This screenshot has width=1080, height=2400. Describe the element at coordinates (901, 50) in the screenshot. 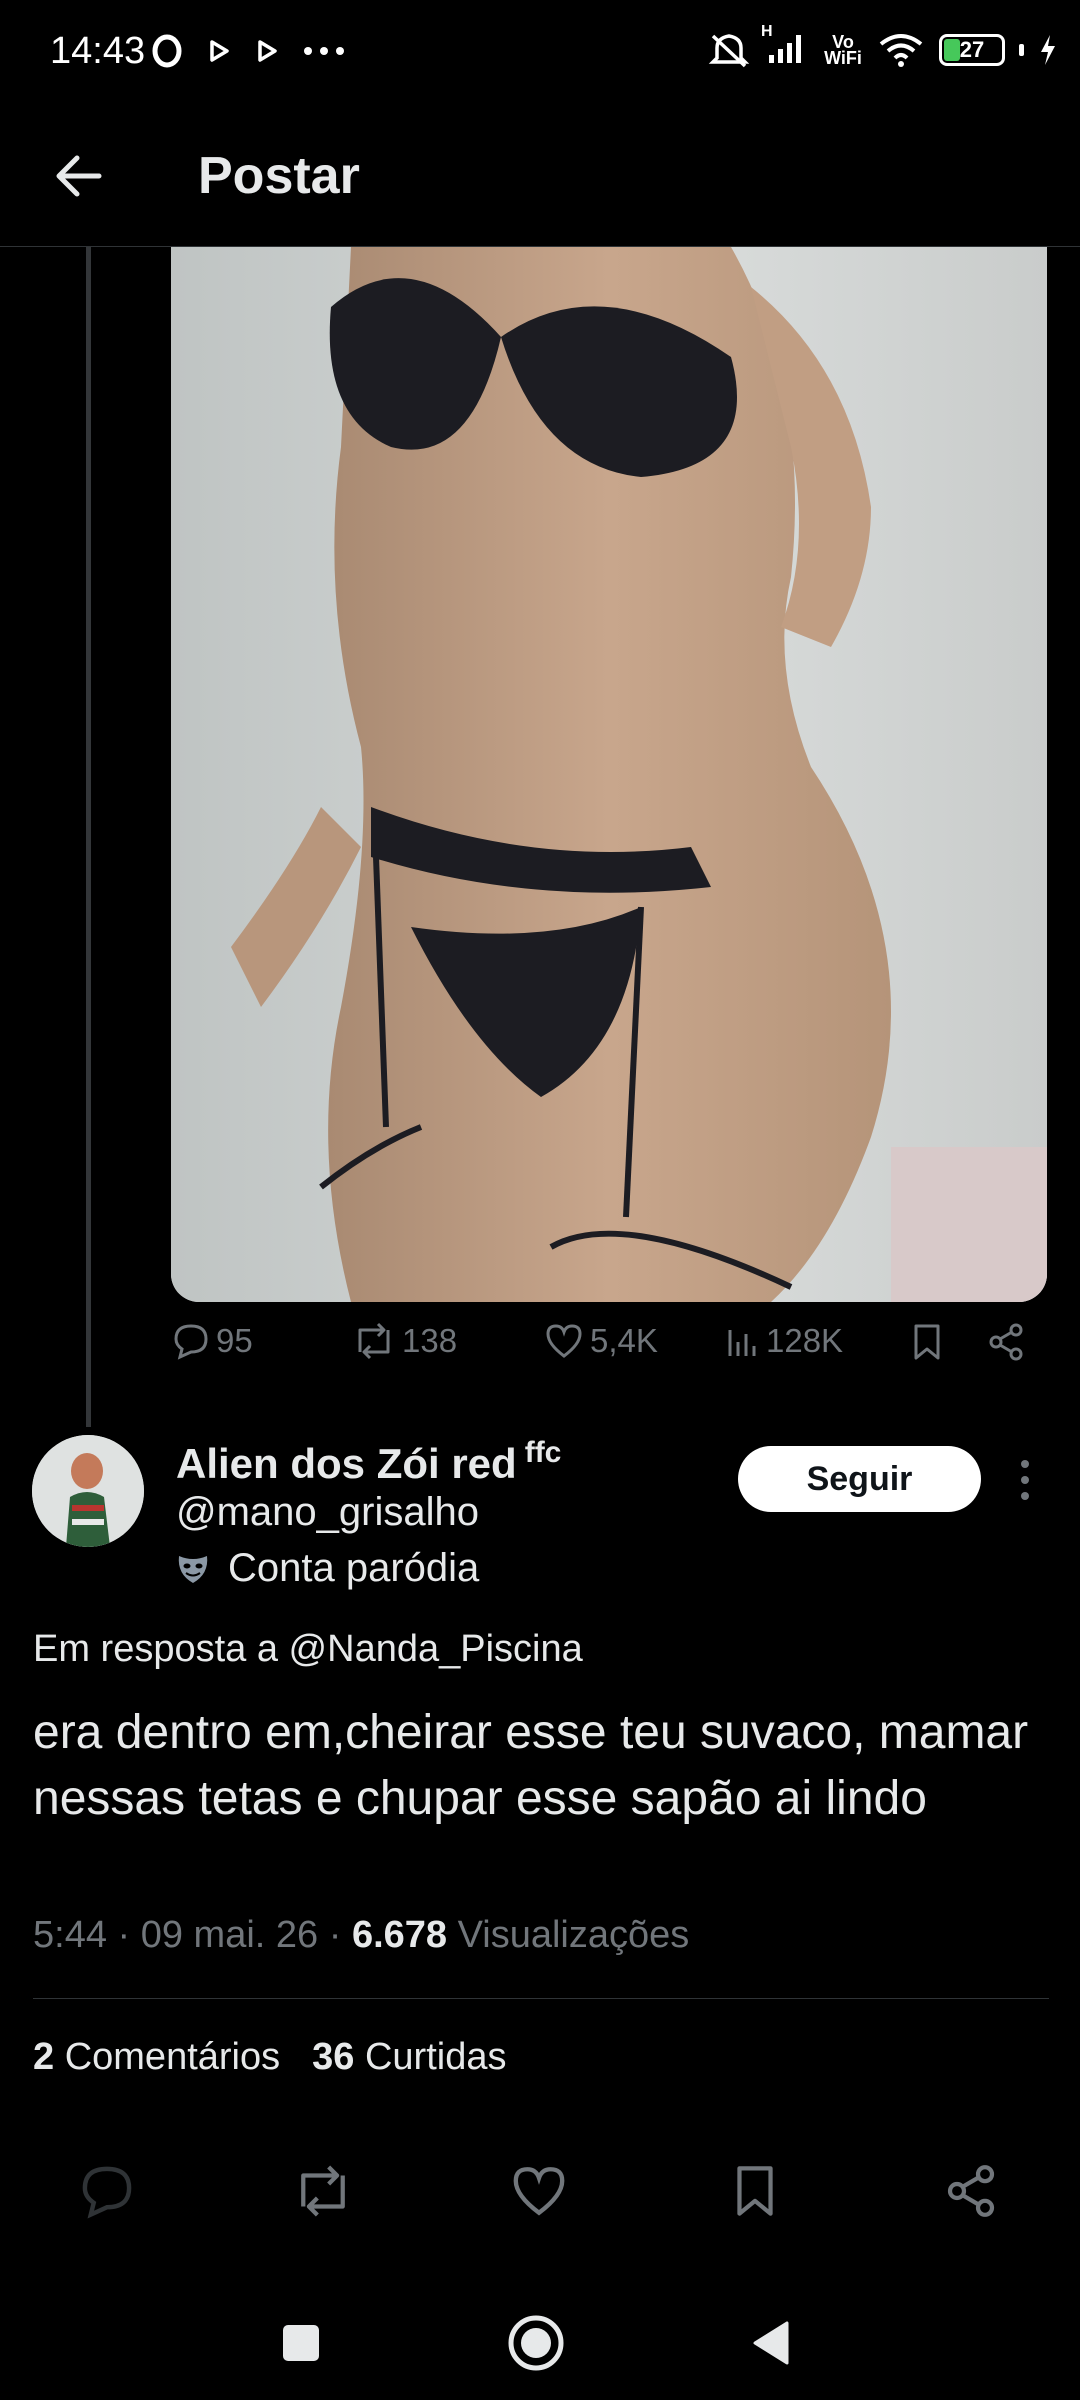

I see `wifi-icon` at that location.